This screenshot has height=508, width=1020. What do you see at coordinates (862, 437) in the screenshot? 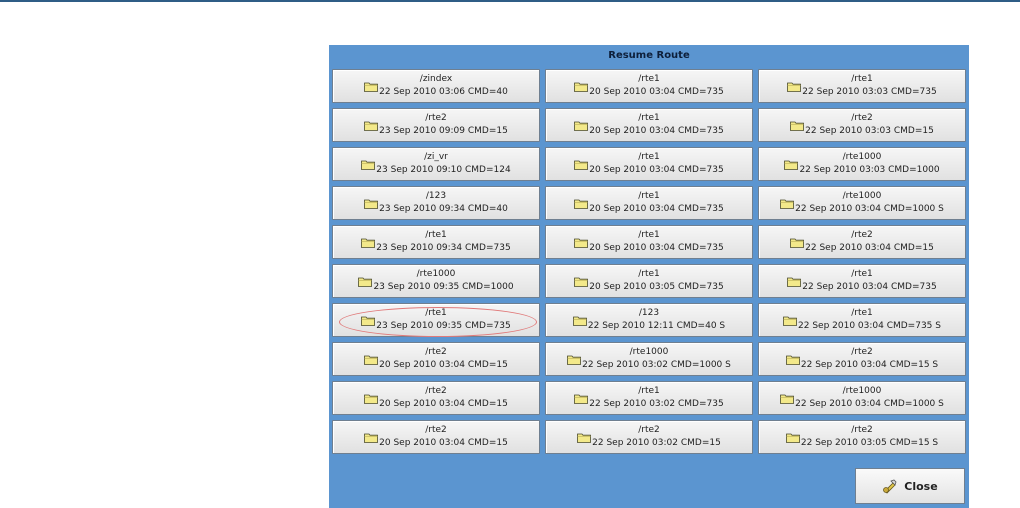
I see `route-button: /rte2 22 Sep 2010 03:05 CMD=15 S` at bounding box center [862, 437].